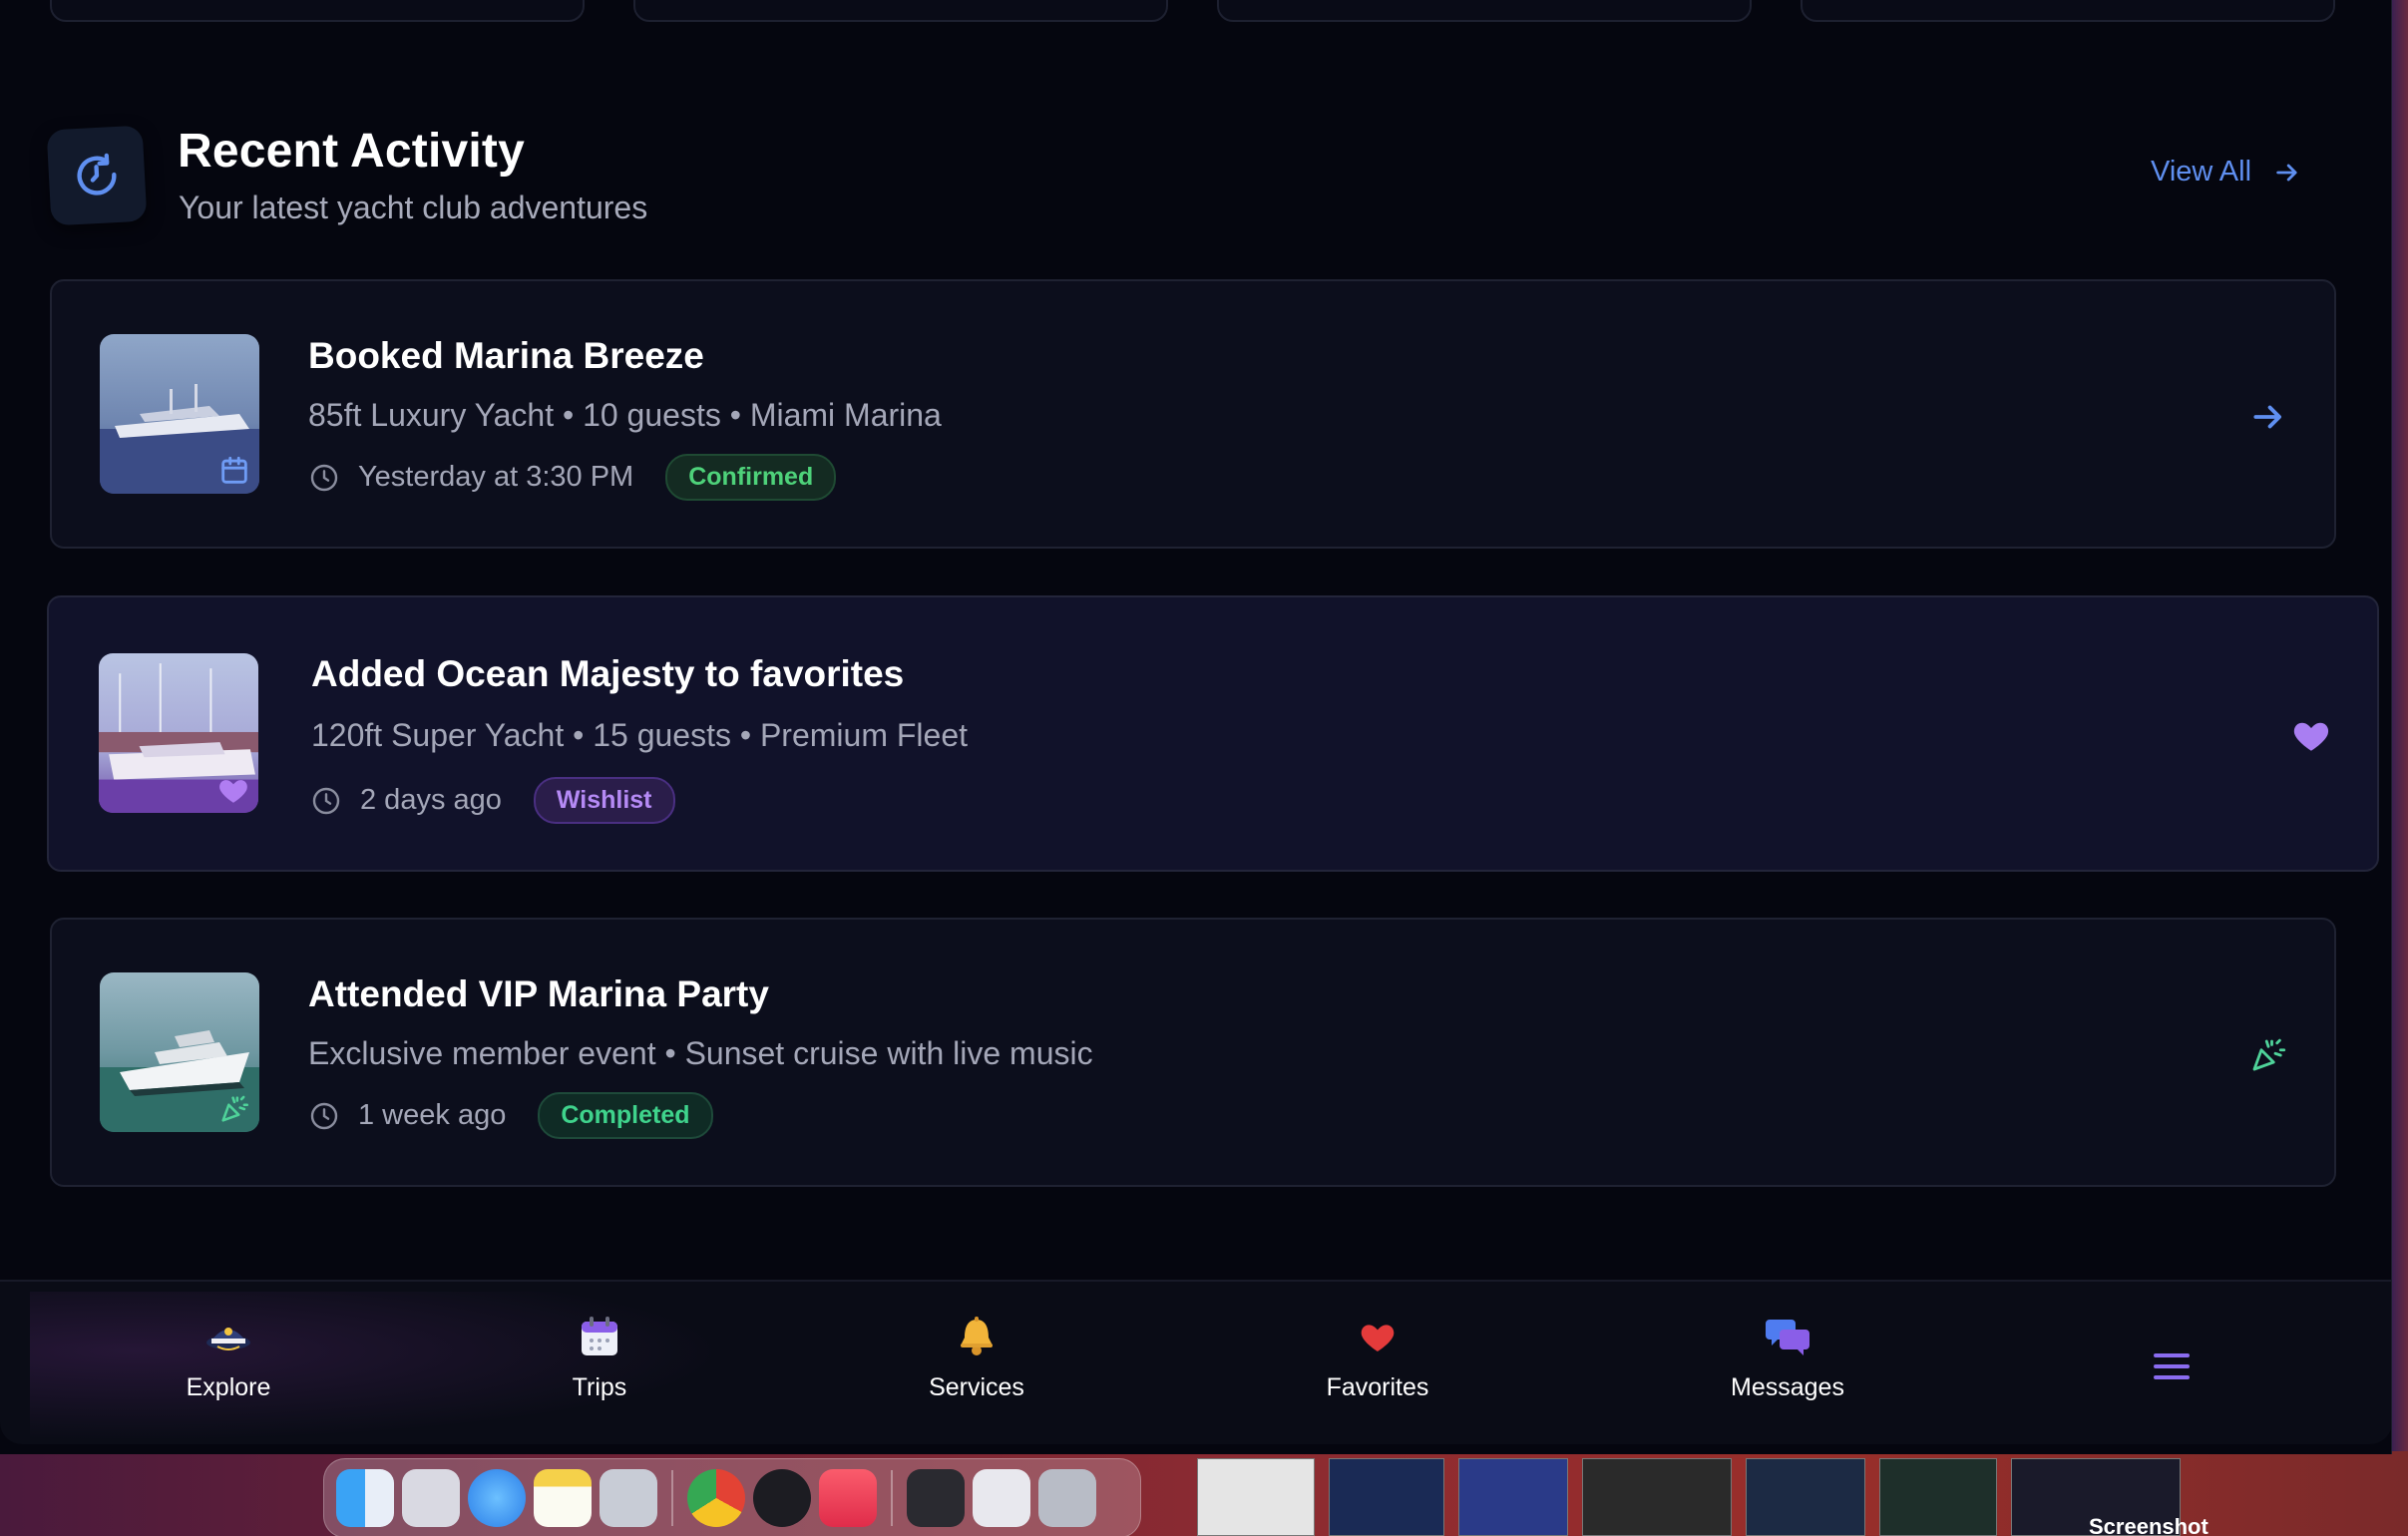 The width and height of the screenshot is (2408, 1536). Describe the element at coordinates (496, 477) in the screenshot. I see `activity-time: Yesterday at 3:30 PM` at that location.